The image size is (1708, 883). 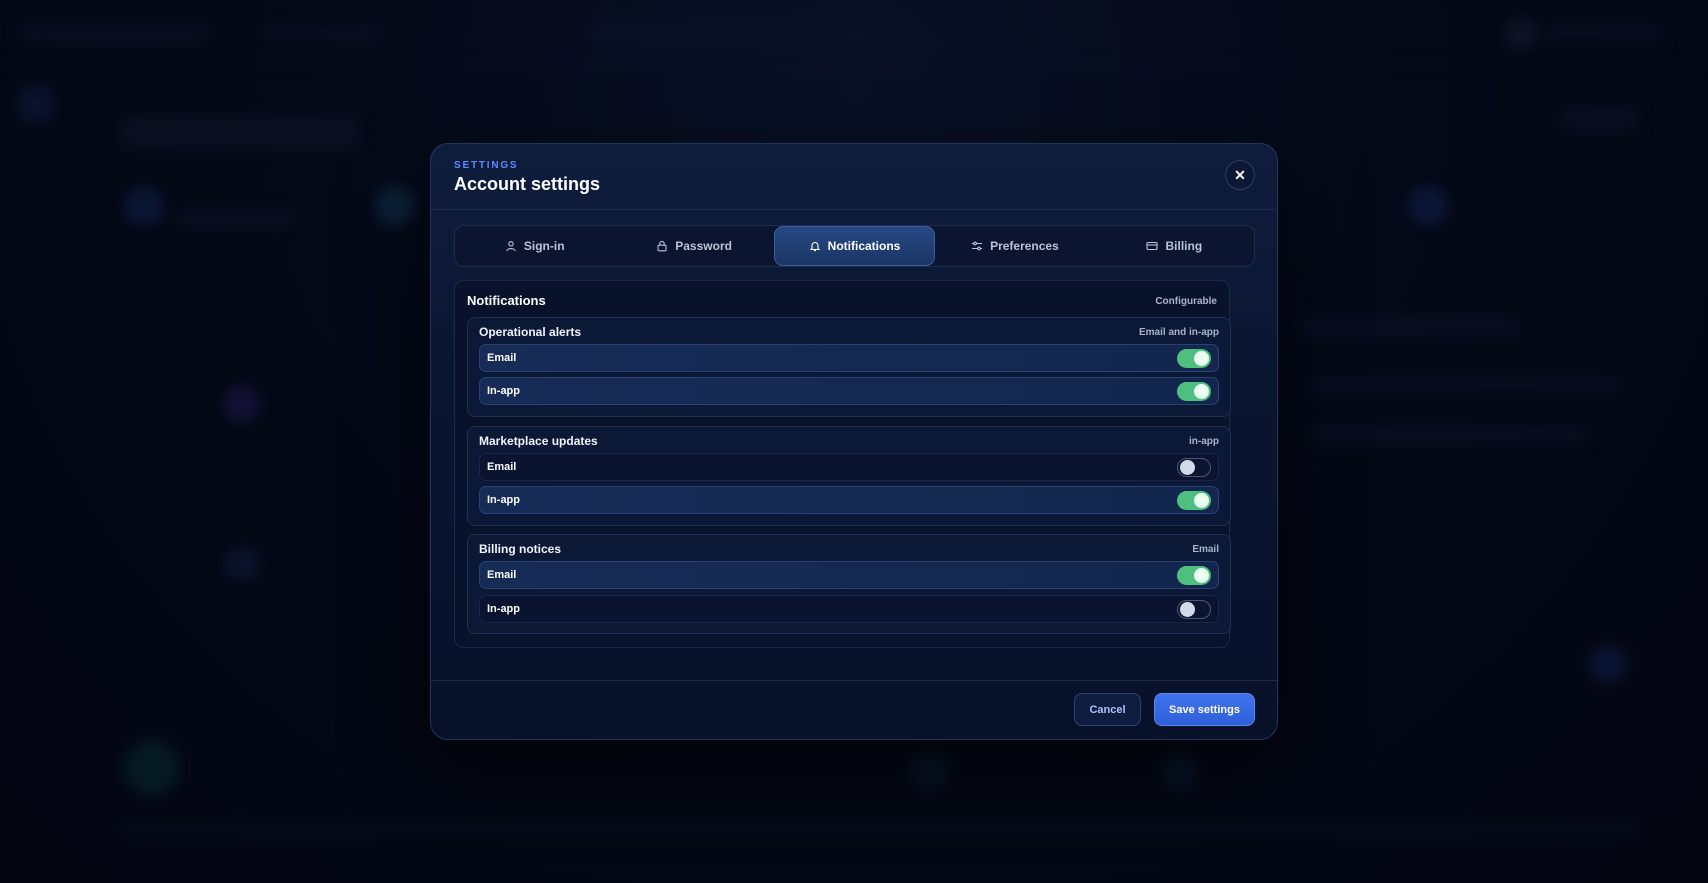 I want to click on lock-icon, so click(x=662, y=246).